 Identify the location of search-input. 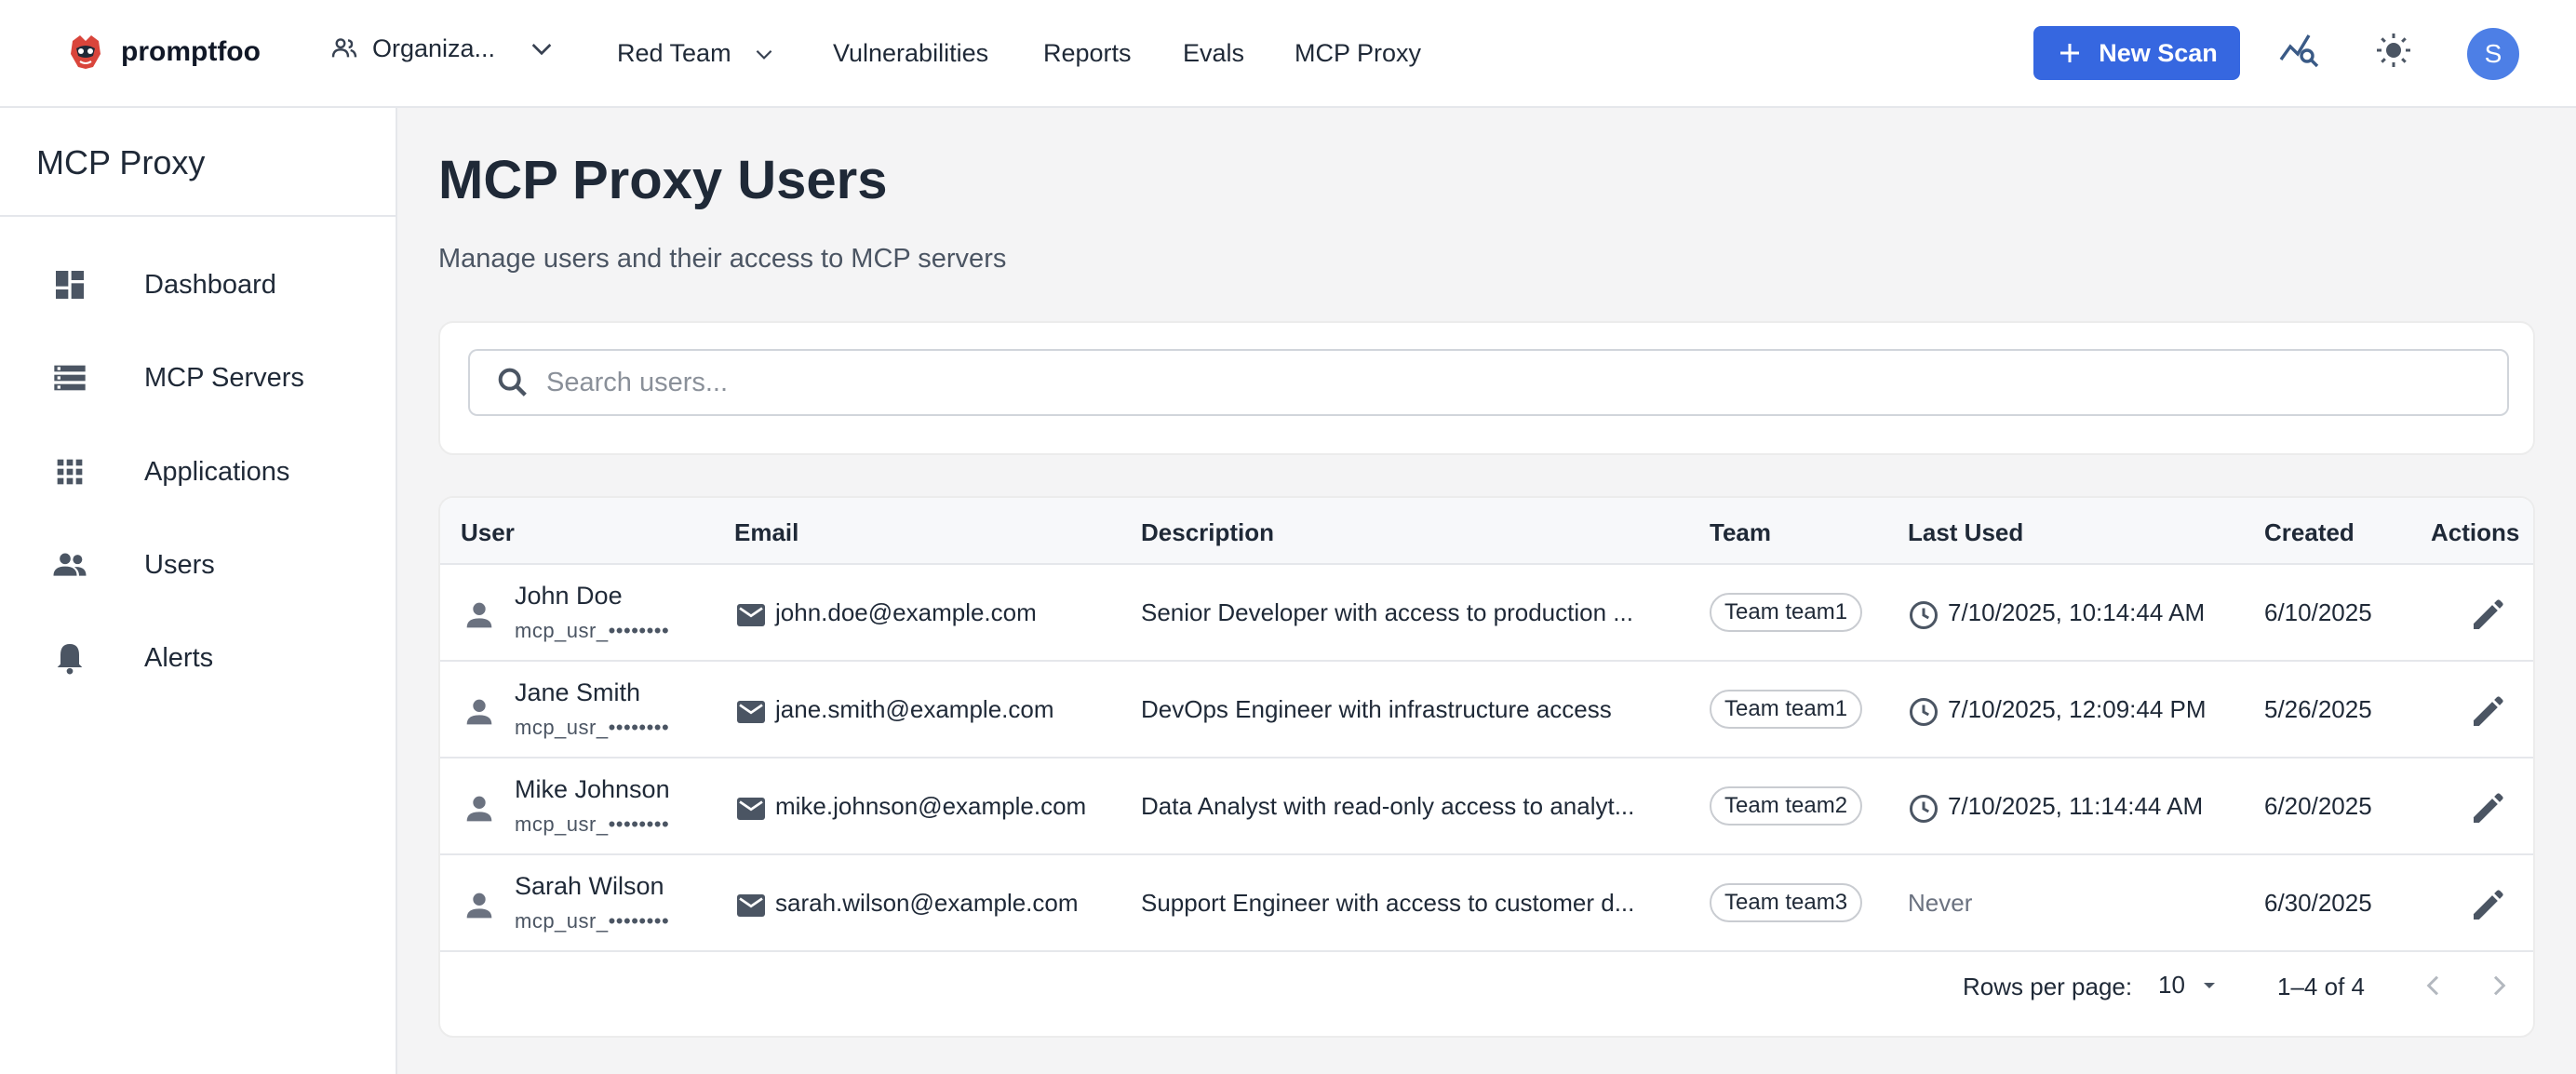
(1514, 382).